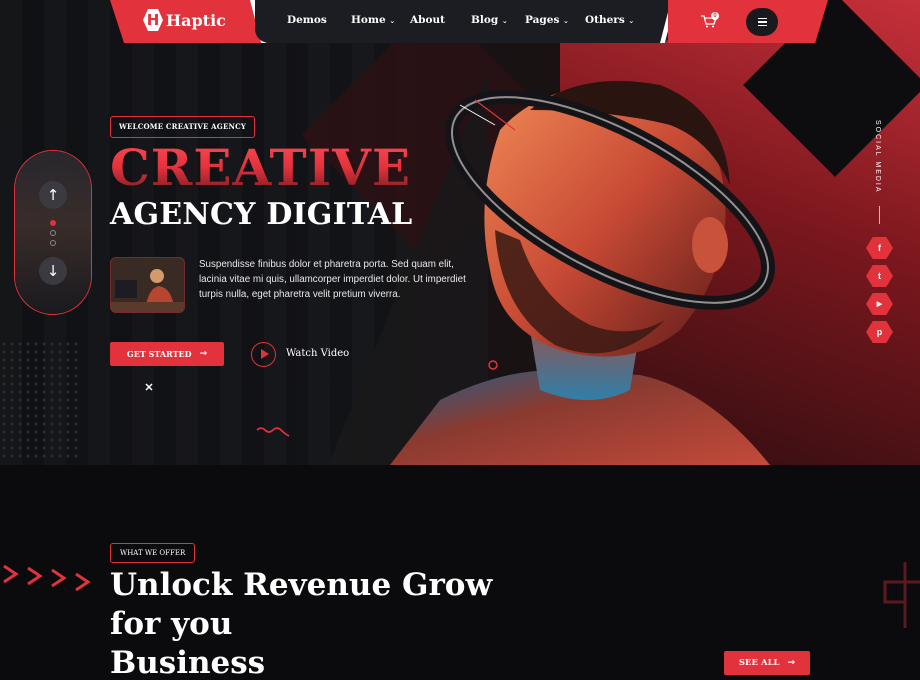  What do you see at coordinates (715, 16) in the screenshot?
I see `cart-count-badge: 0` at bounding box center [715, 16].